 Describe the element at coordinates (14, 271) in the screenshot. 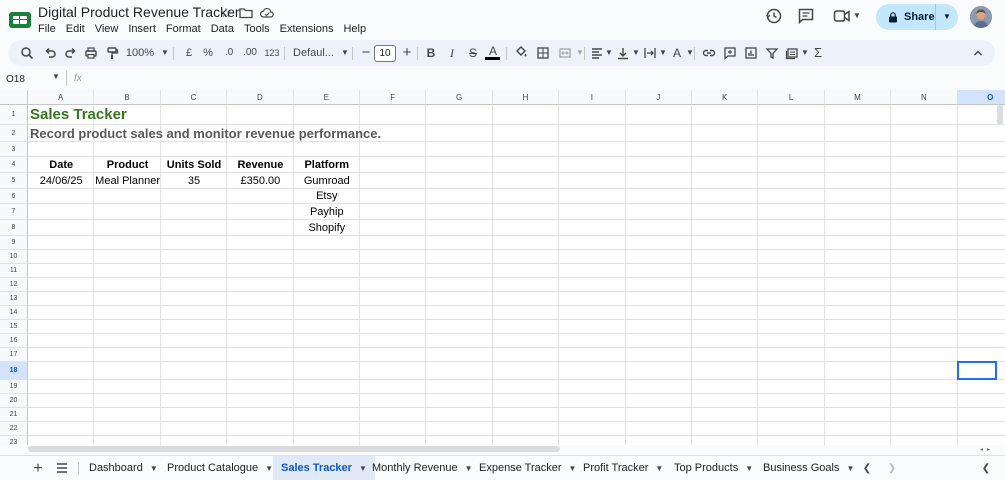

I see `row-header-11: 11` at that location.